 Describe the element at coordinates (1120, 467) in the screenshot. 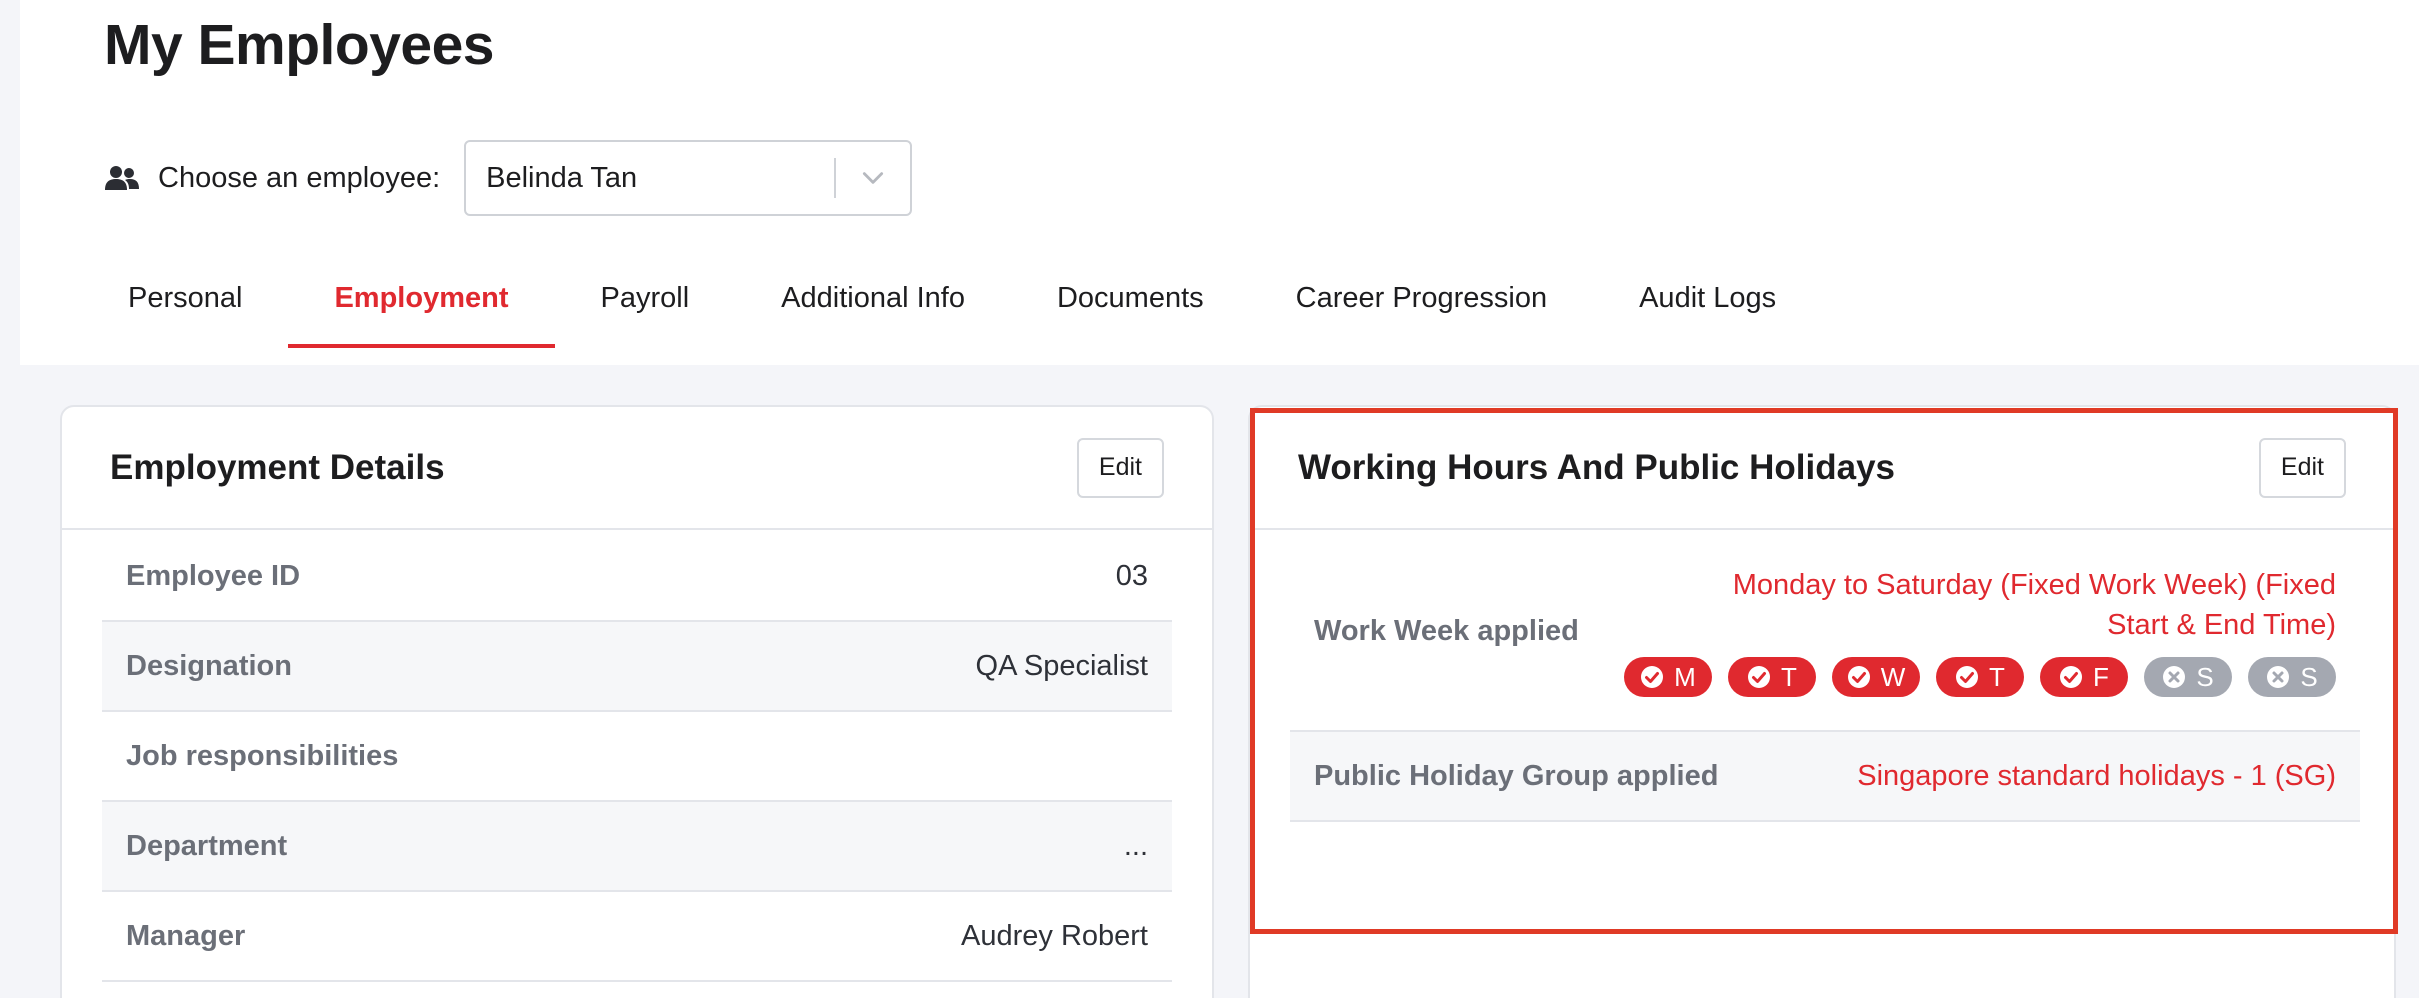

I see `employment-details-edit-button: Edit` at that location.